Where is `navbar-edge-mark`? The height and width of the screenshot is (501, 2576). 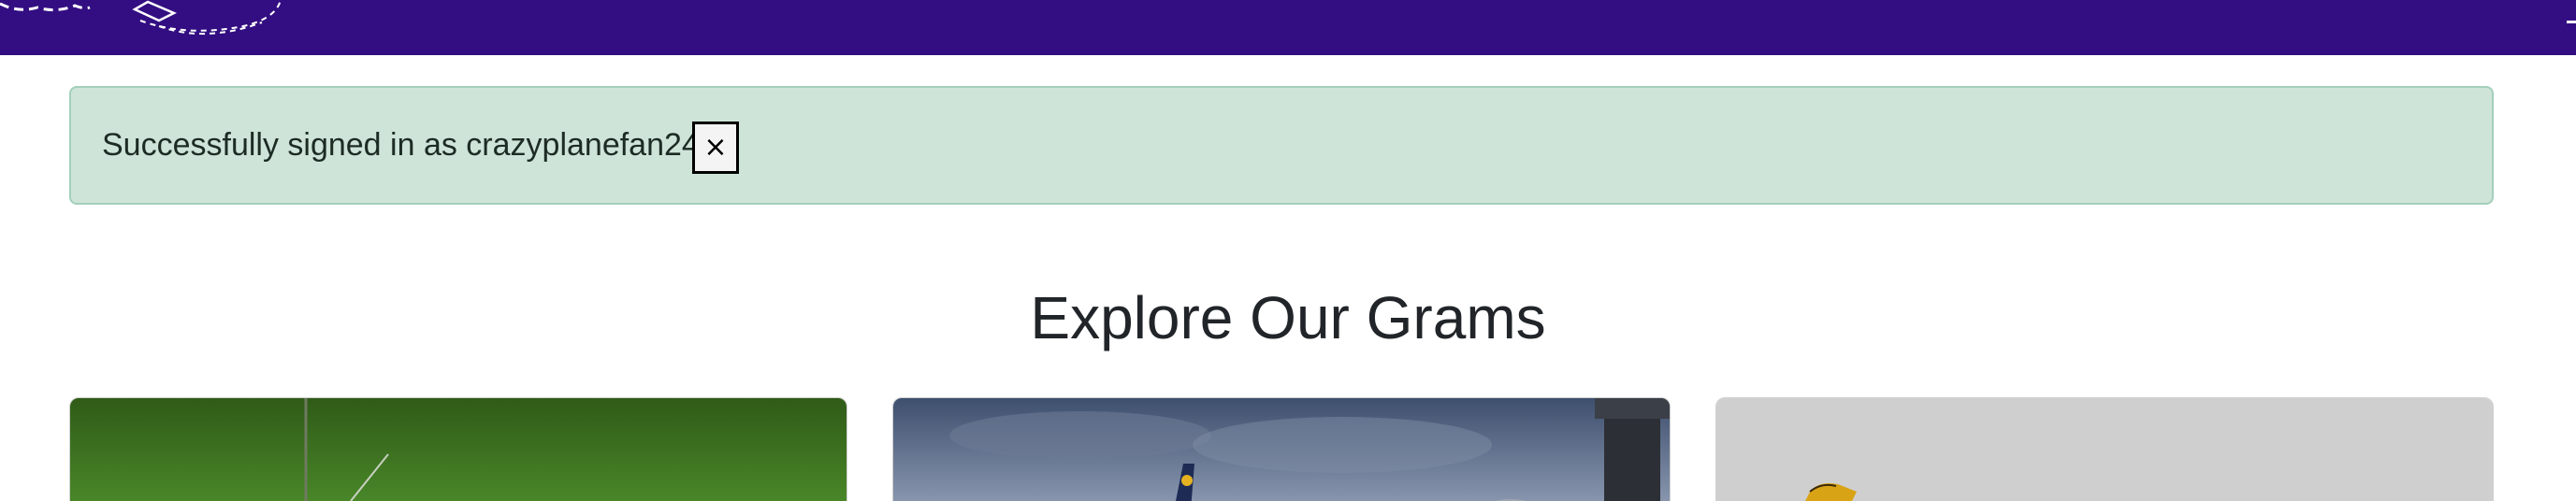
navbar-edge-mark is located at coordinates (2571, 22).